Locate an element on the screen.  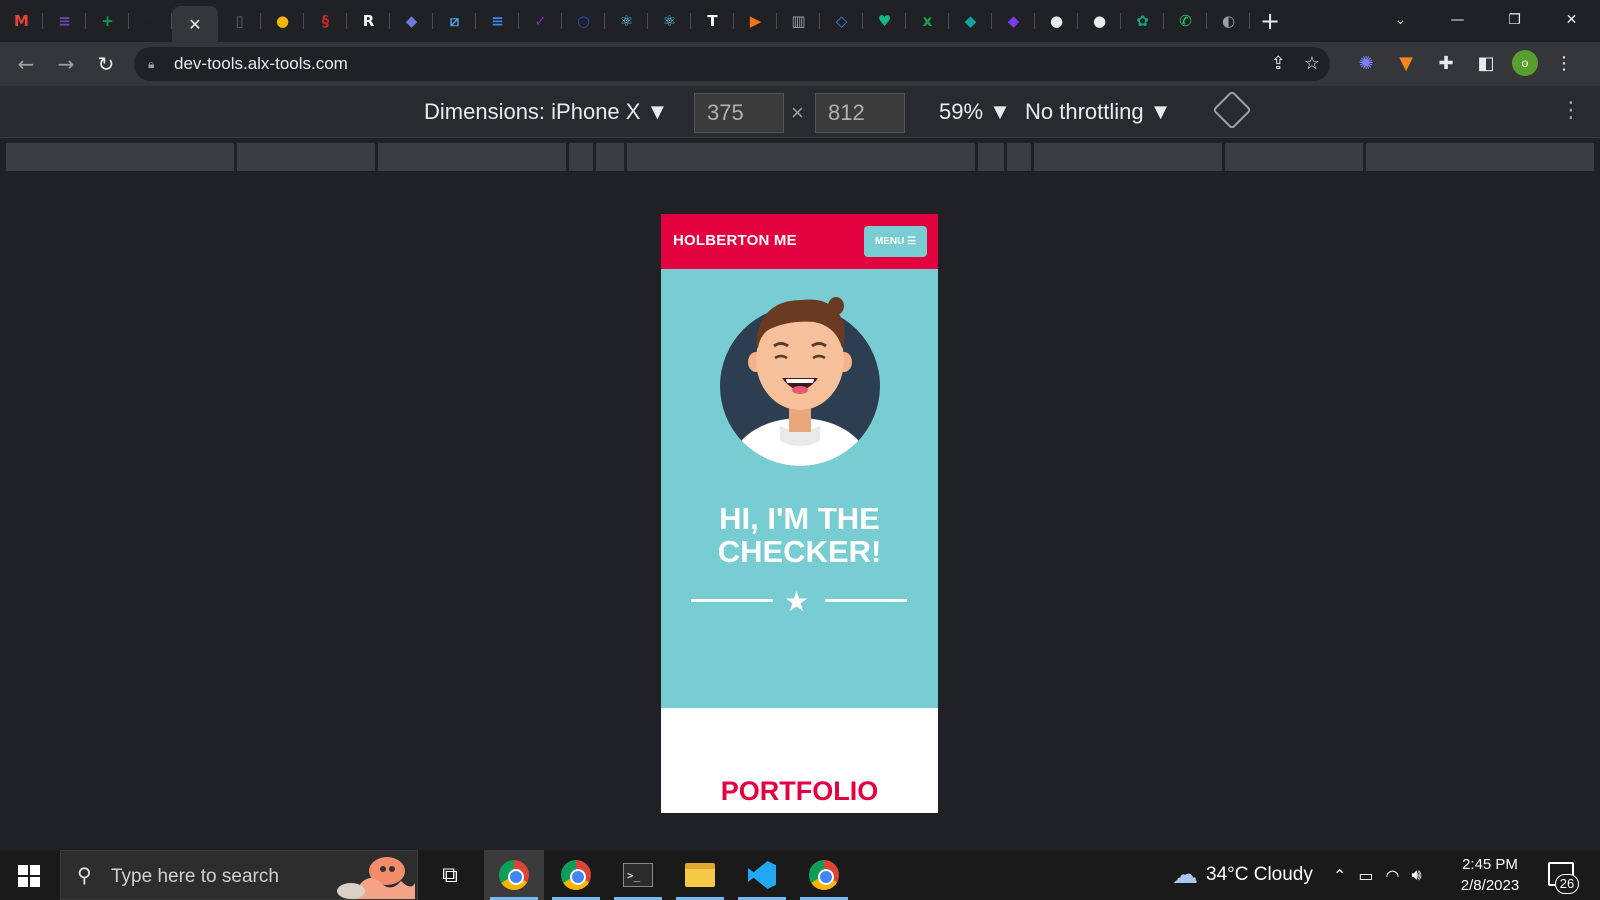
browser-tab: ◐ is located at coordinates (1228, 21).